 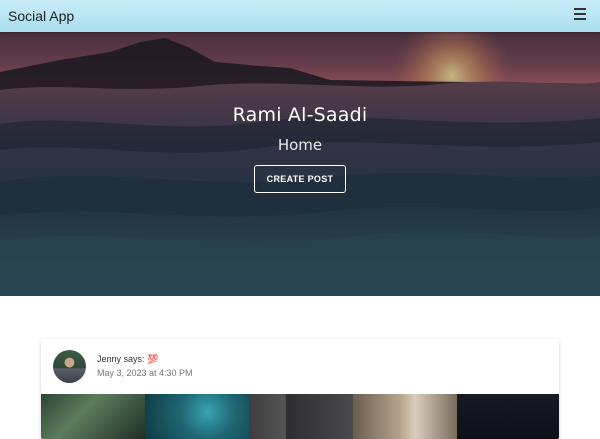 What do you see at coordinates (197, 416) in the screenshot?
I see `gallery-image-teal` at bounding box center [197, 416].